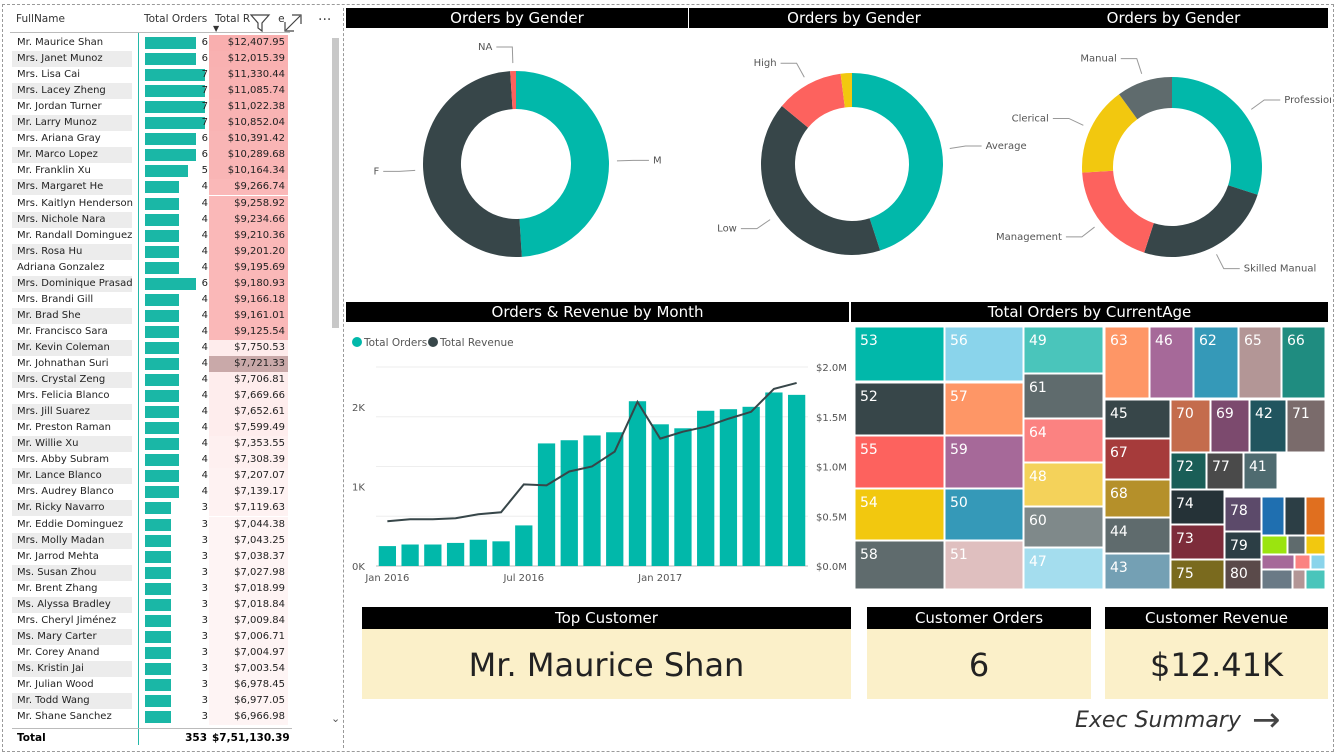  Describe the element at coordinates (151, 701) in the screenshot. I see `table-row: Mr. Todd Wang 3 $6,977.05` at that location.